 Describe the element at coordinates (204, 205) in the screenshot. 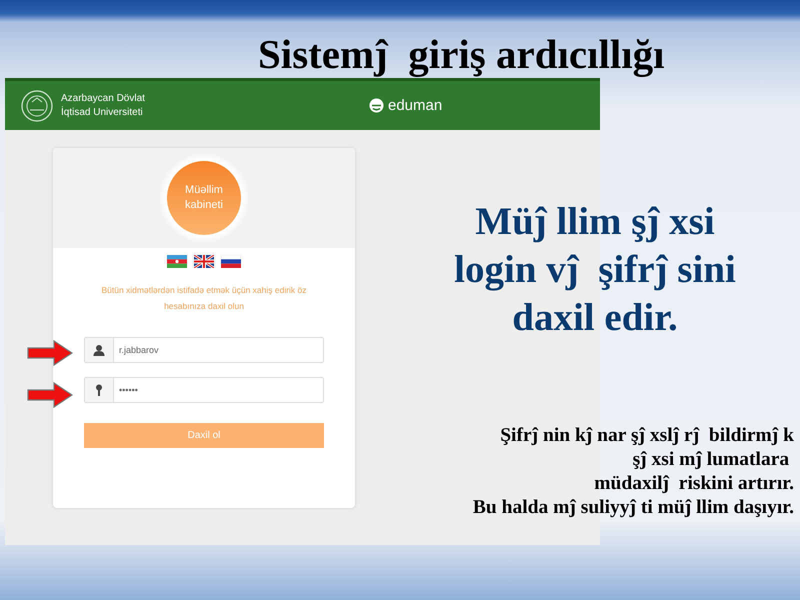

I see `badge-text: kabineti` at that location.